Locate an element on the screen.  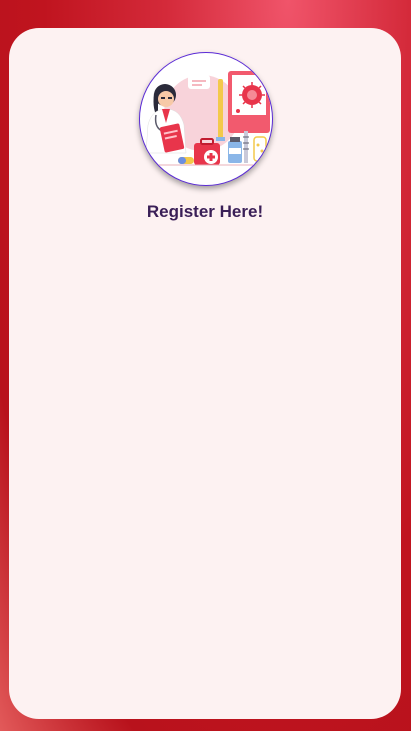
page-title: Register Here! is located at coordinates (205, 211).